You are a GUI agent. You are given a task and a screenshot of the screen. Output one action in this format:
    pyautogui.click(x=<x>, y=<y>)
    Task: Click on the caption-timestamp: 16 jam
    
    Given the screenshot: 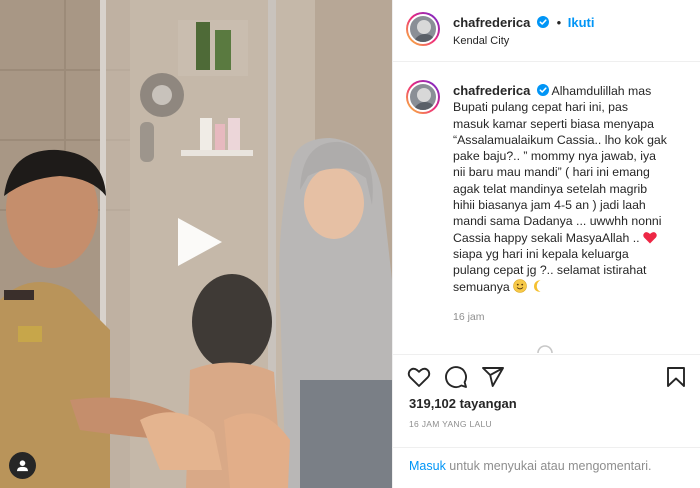 What is the action you would take?
    pyautogui.click(x=469, y=317)
    